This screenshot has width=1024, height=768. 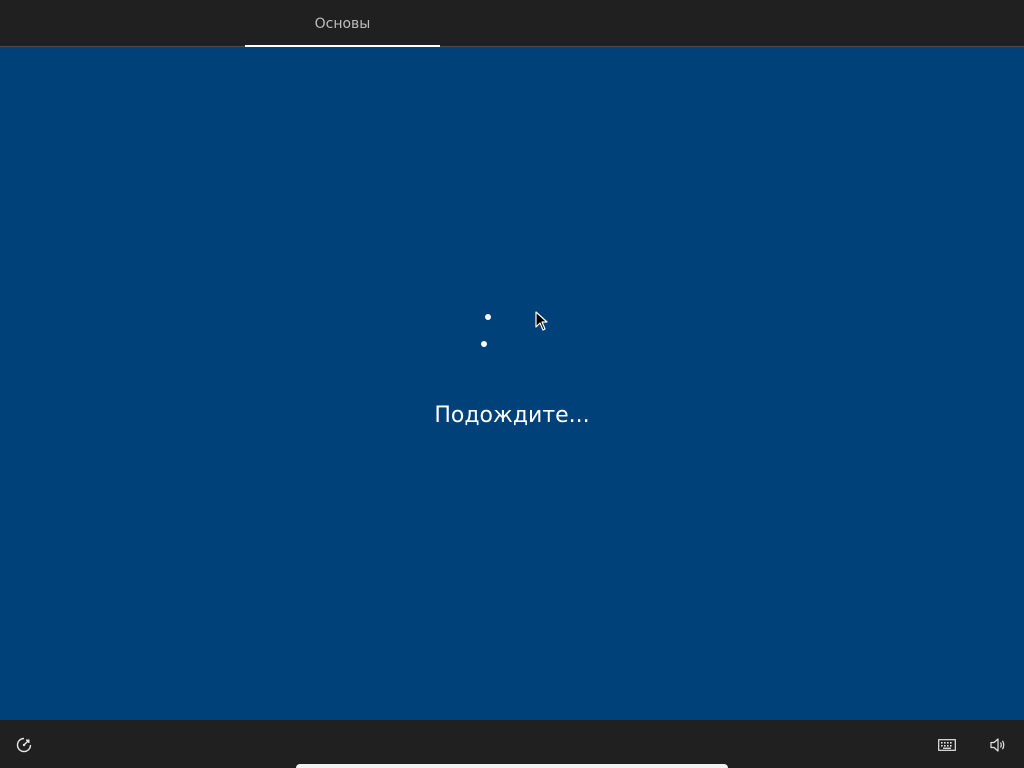 I want to click on bottom-edge-bar, so click(x=512, y=766).